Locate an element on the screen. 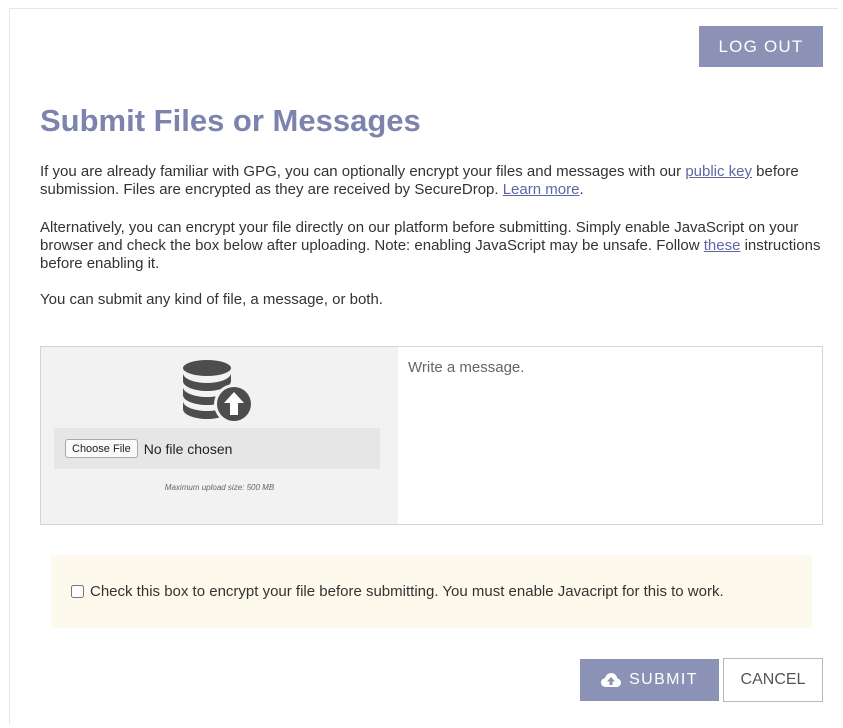 The height and width of the screenshot is (728, 843). message-textarea is located at coordinates (610, 435).